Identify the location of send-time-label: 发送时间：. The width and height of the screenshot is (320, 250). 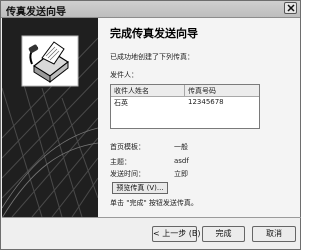
(127, 174).